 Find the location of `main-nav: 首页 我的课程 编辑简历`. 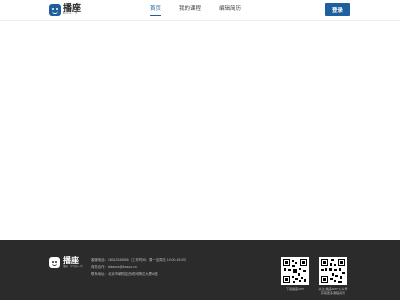

main-nav: 首页 我的课程 编辑简历 is located at coordinates (204, 10).